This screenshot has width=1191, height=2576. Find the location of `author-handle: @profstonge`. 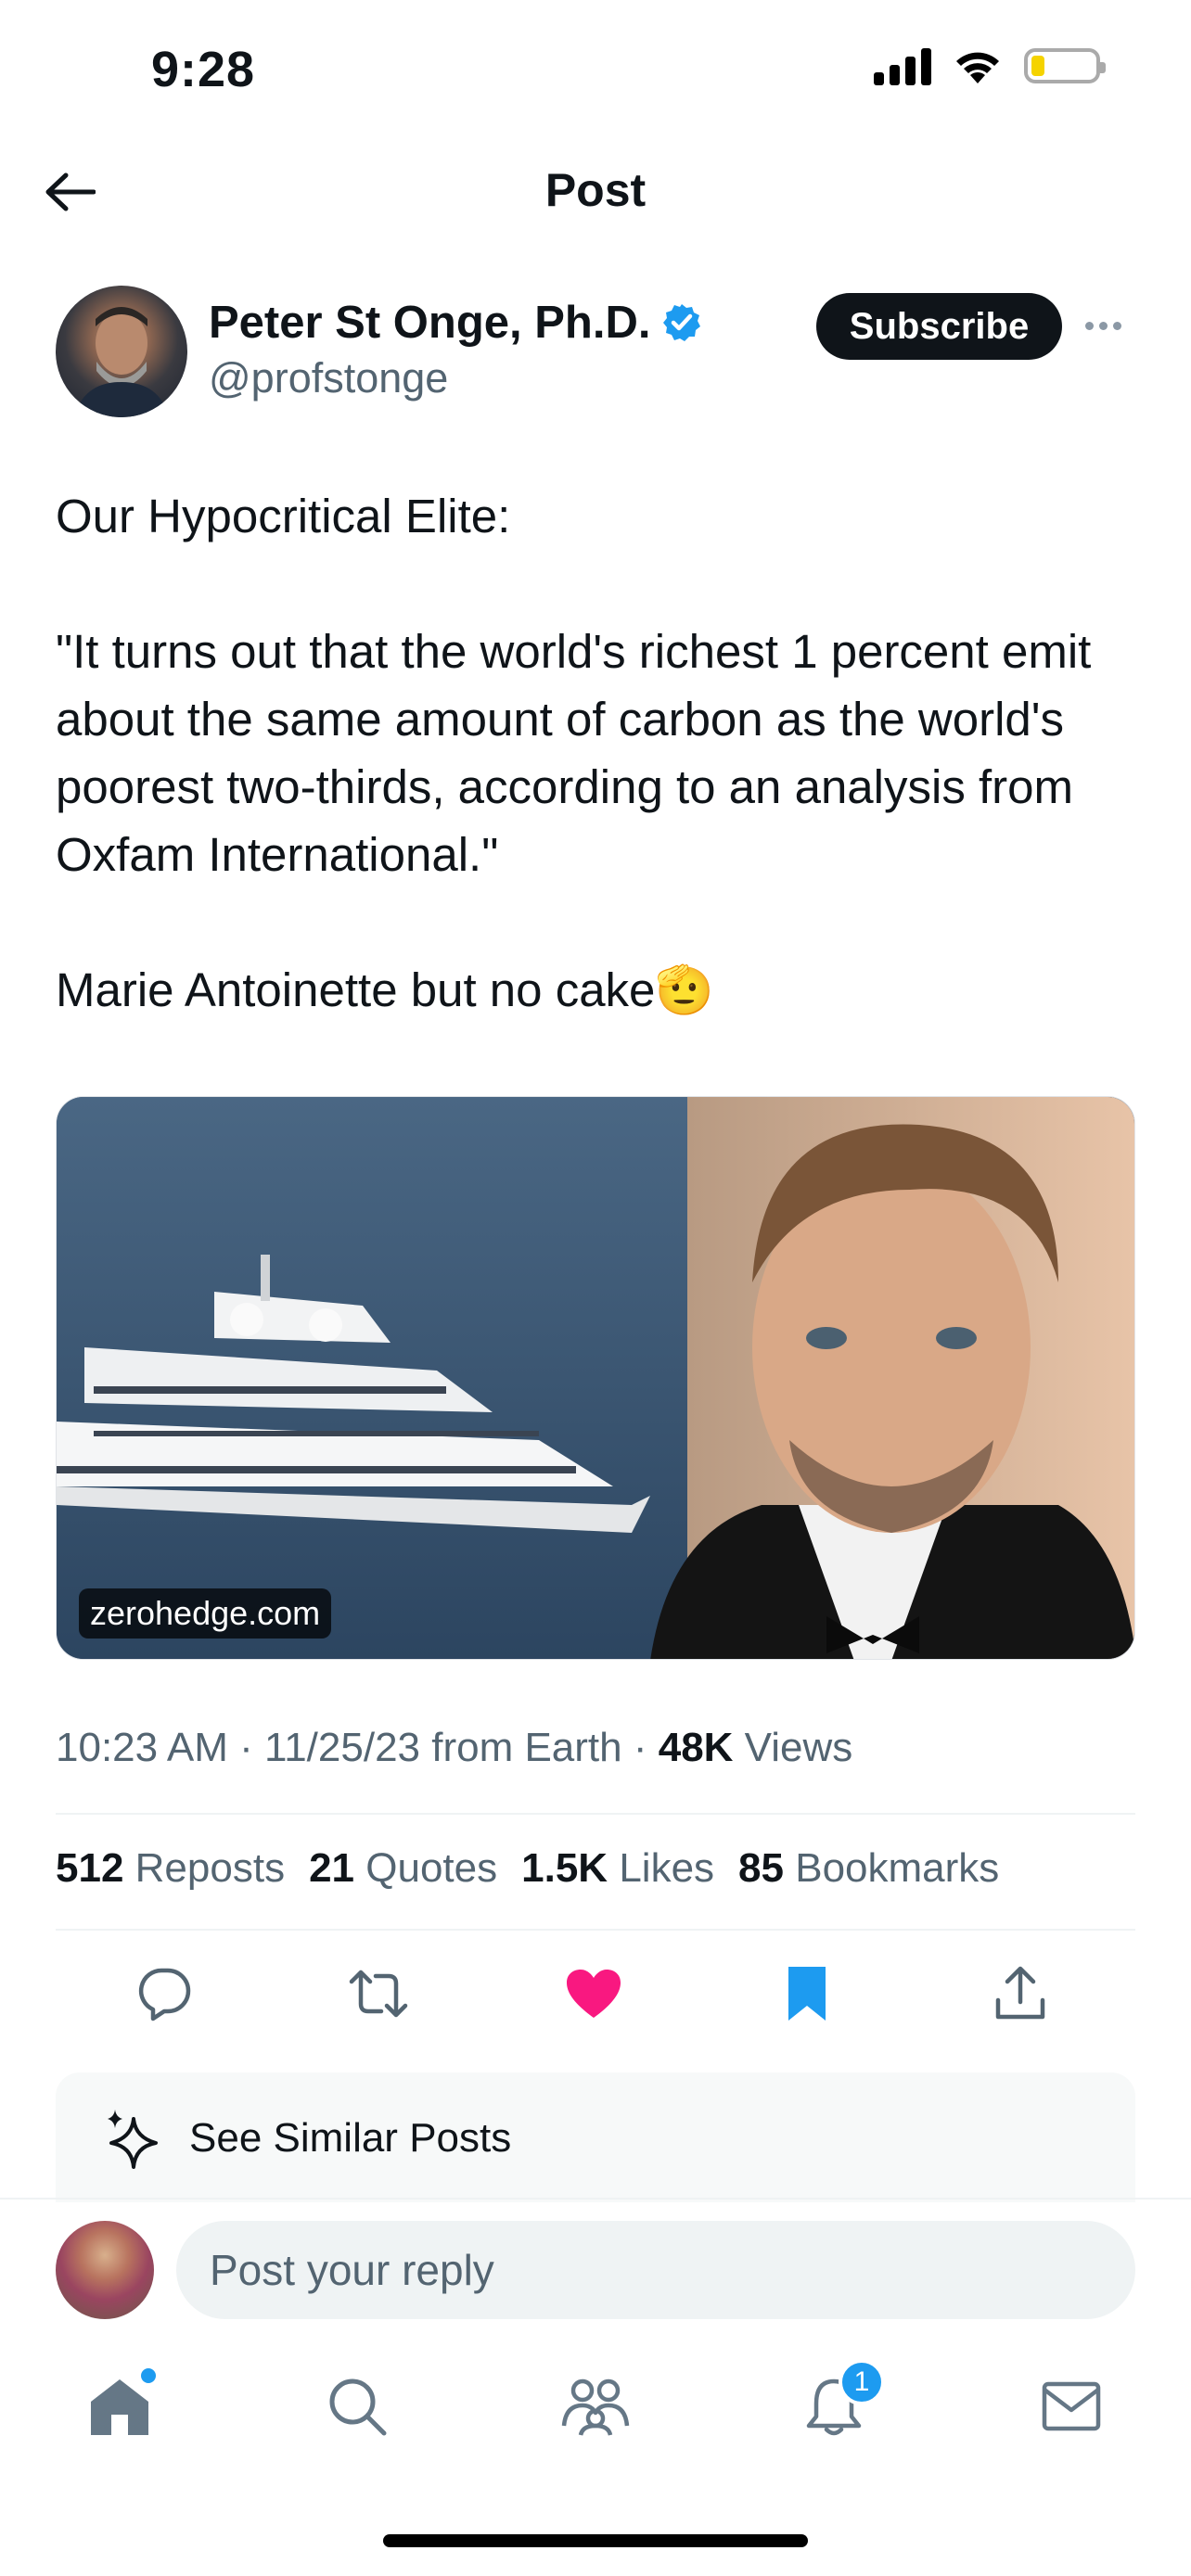

author-handle: @profstonge is located at coordinates (328, 378).